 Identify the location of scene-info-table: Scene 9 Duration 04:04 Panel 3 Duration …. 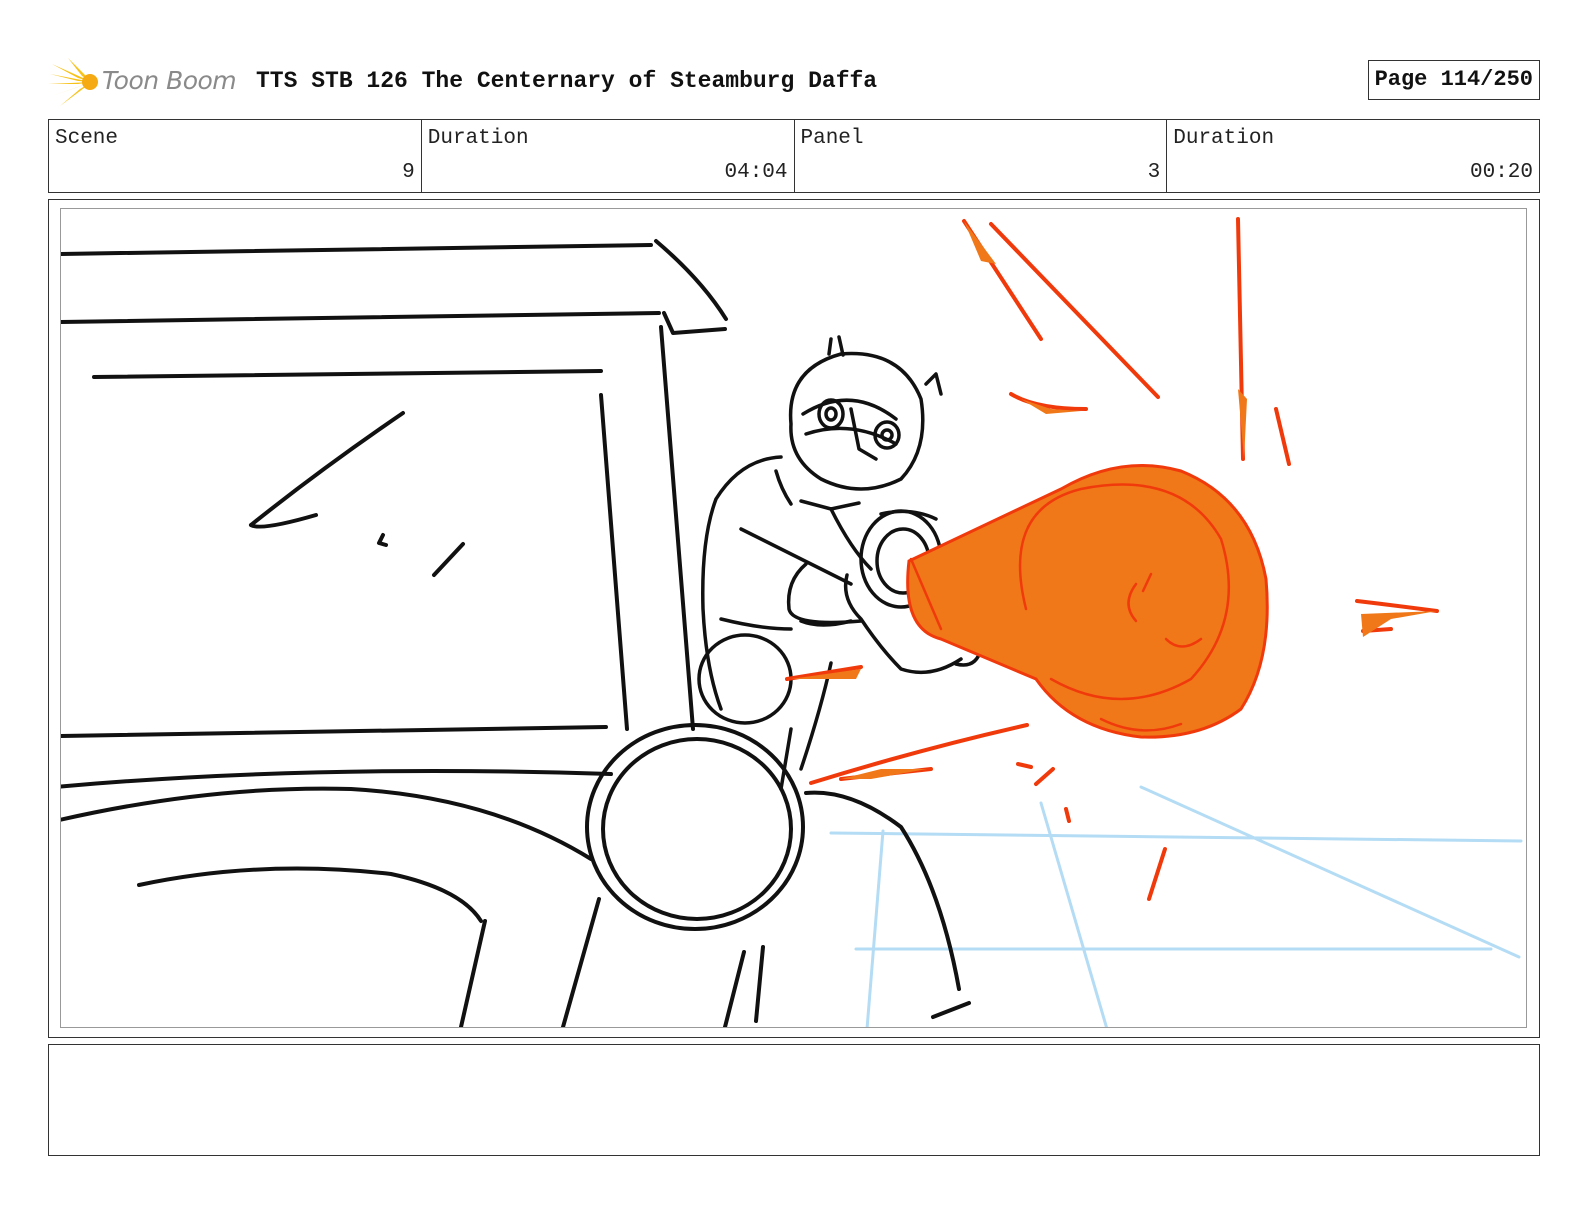
(794, 156).